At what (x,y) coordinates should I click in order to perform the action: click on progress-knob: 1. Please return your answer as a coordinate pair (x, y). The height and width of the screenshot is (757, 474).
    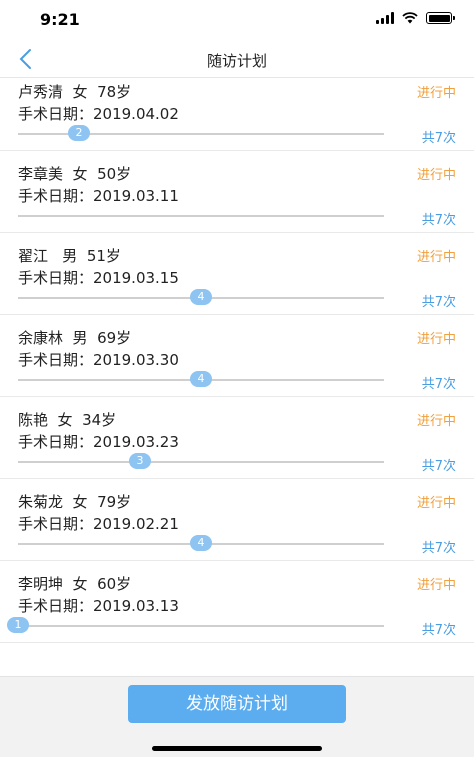
    Looking at the image, I should click on (18, 625).